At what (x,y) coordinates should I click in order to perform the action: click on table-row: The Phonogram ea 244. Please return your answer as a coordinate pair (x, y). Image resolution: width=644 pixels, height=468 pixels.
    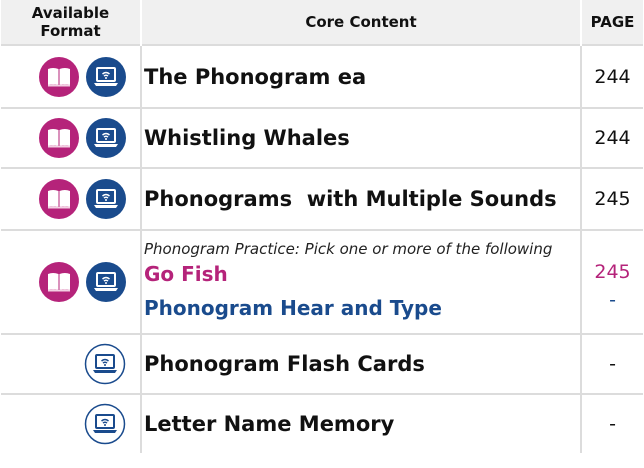
    Looking at the image, I should click on (322, 76).